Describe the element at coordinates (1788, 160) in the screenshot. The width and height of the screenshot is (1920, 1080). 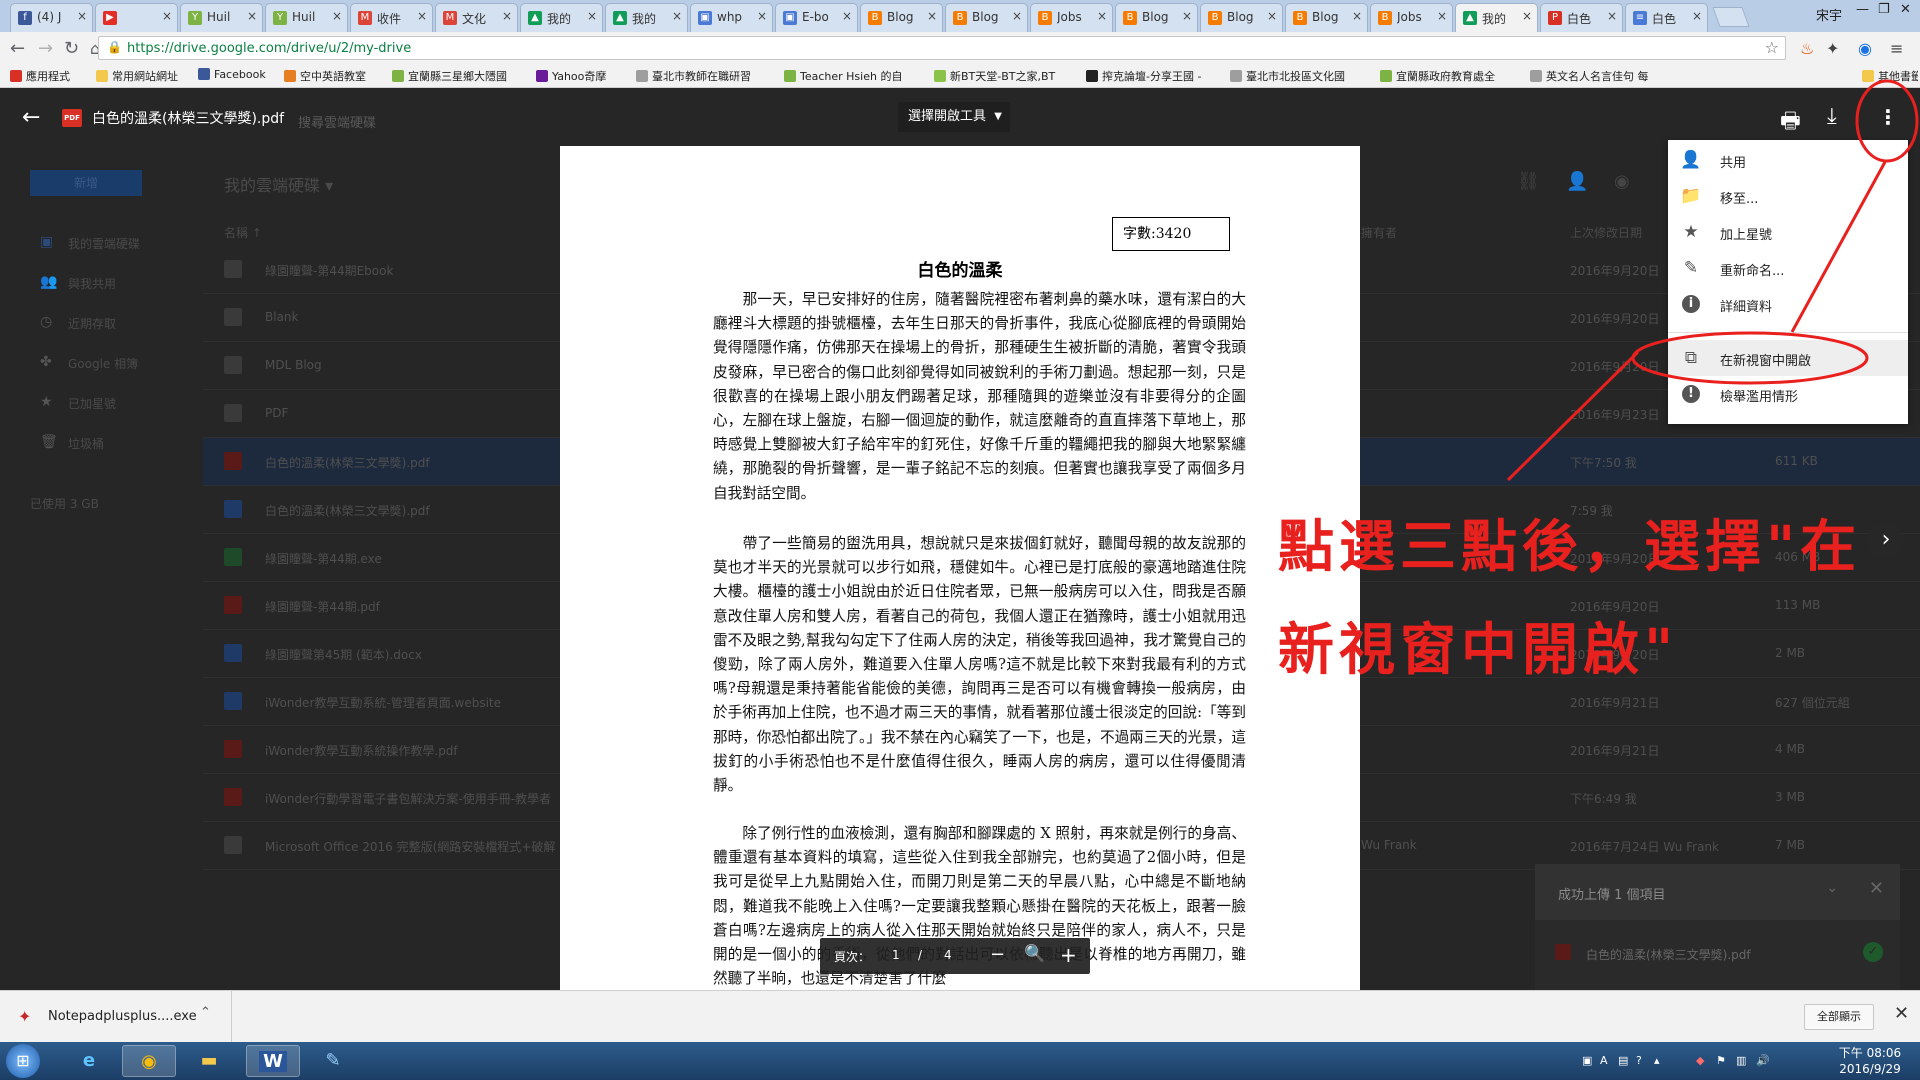
I see `menu-item: 👤 共用` at that location.